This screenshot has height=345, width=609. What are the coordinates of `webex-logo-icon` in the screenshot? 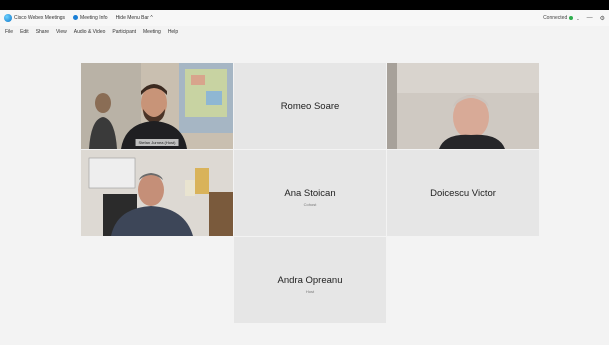 It's located at (8, 18).